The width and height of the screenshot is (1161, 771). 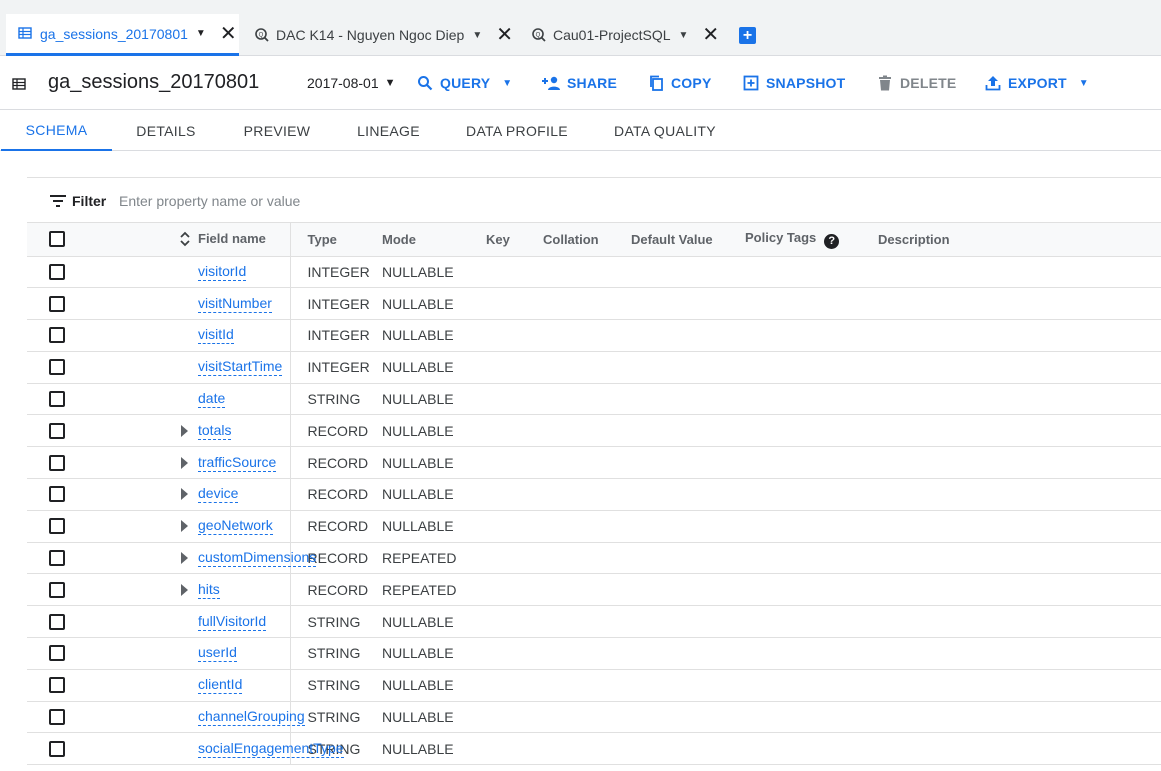 I want to click on table-row: visitNumber INTEGER NULLABLE, so click(x=594, y=304).